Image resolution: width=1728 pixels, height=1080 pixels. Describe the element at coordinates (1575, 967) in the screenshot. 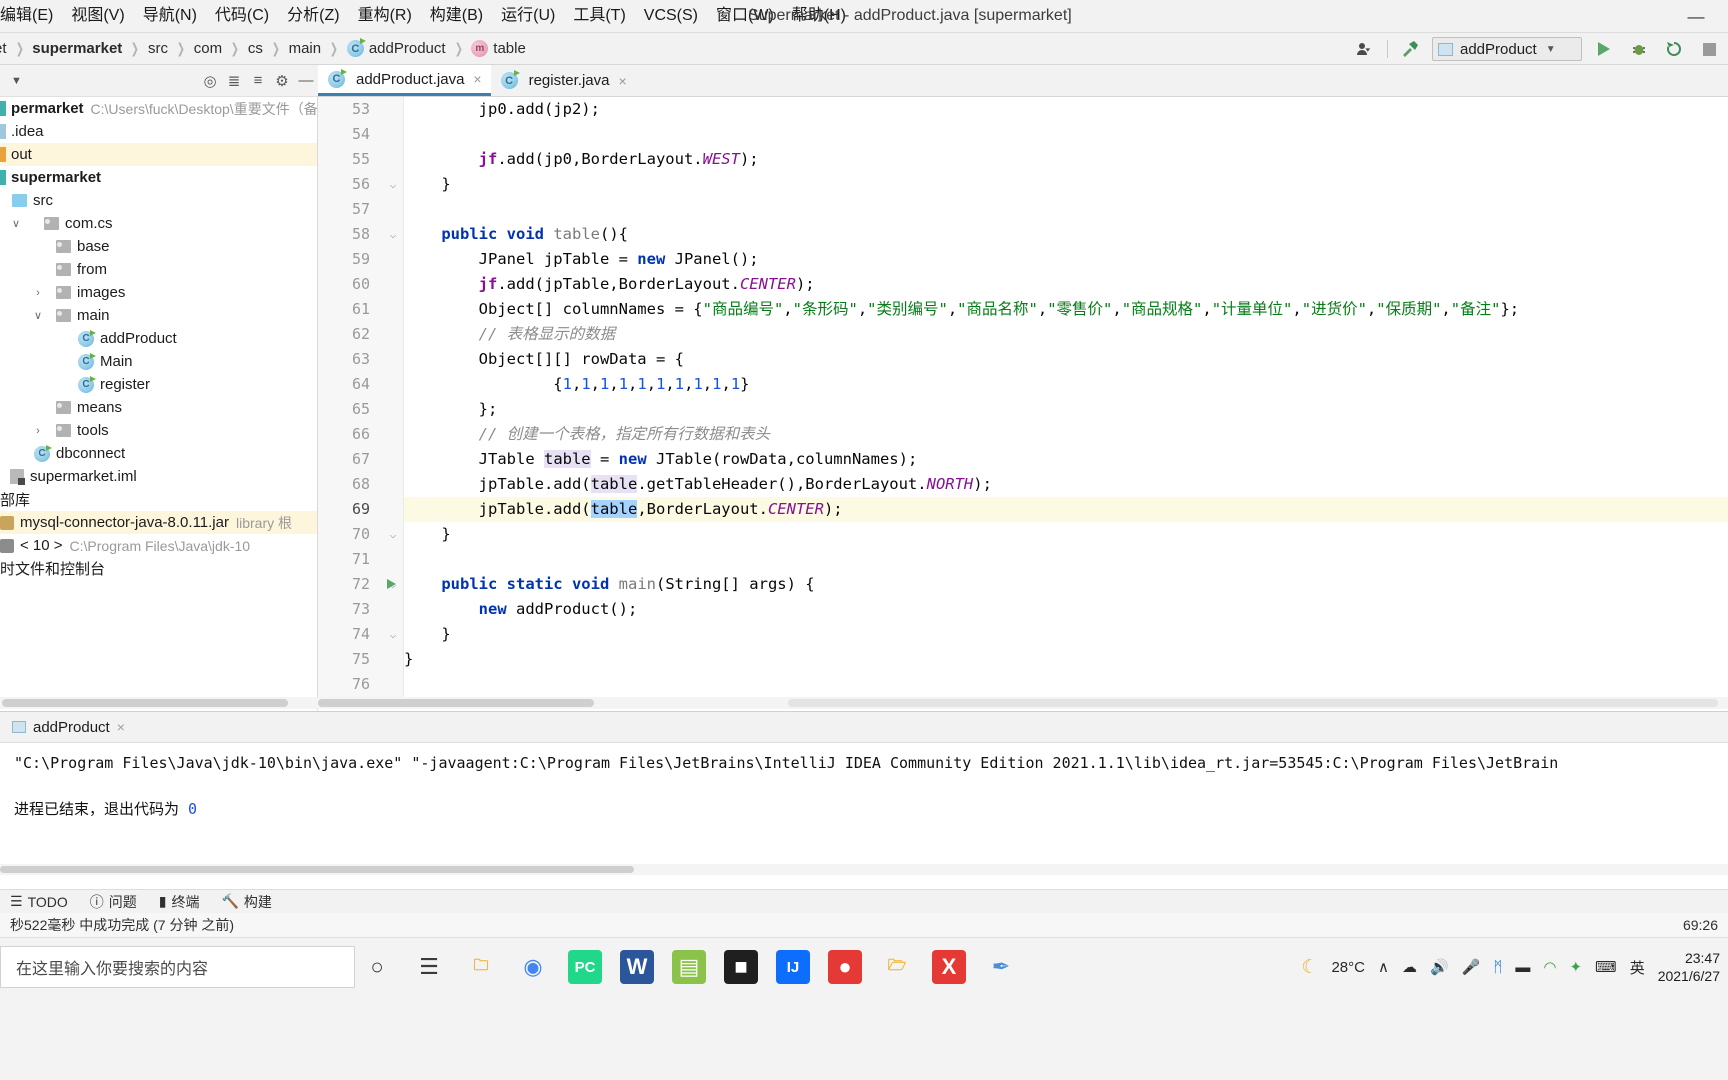

I see `shield-icon: ✦` at that location.